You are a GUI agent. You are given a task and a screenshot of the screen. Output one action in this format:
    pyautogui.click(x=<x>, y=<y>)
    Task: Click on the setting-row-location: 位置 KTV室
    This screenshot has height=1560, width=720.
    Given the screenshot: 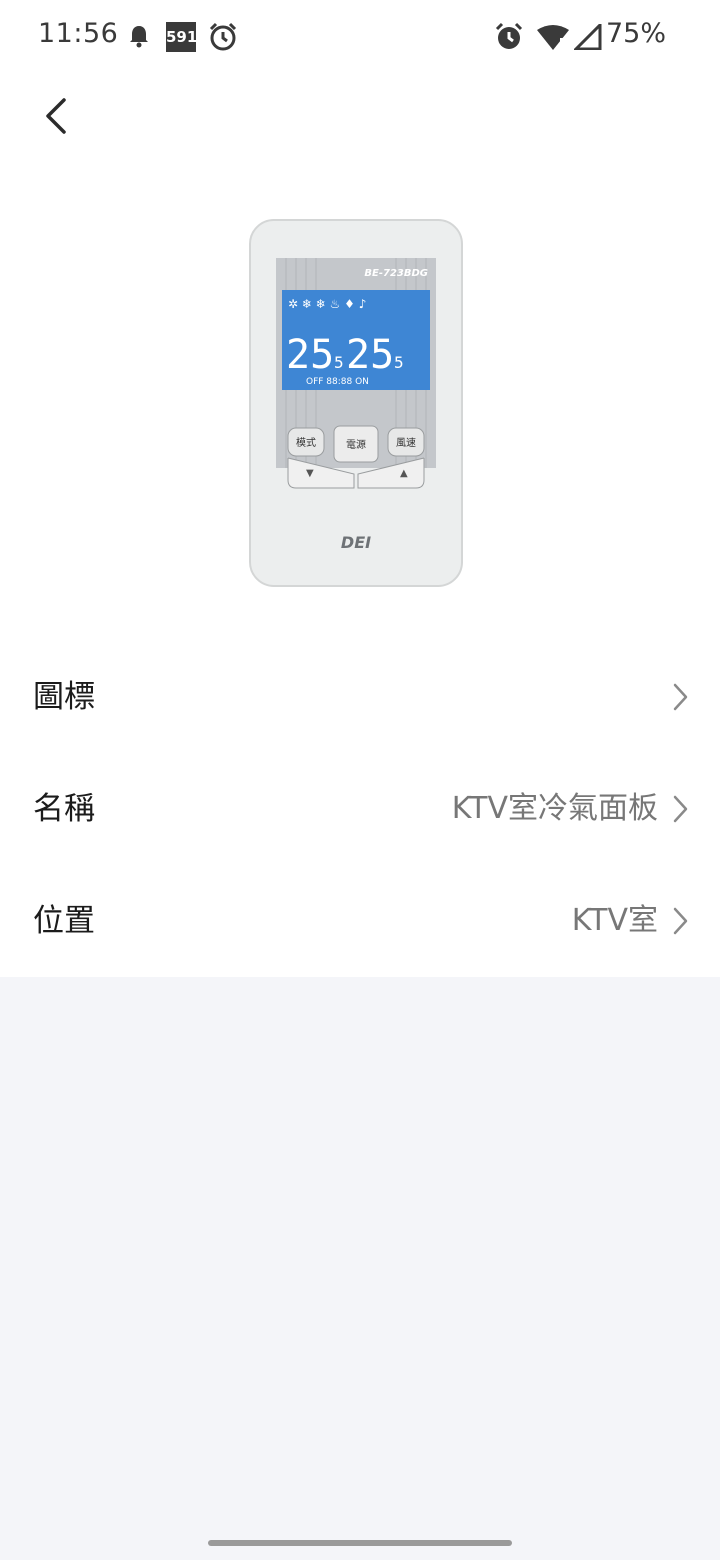 What is the action you would take?
    pyautogui.click(x=360, y=921)
    